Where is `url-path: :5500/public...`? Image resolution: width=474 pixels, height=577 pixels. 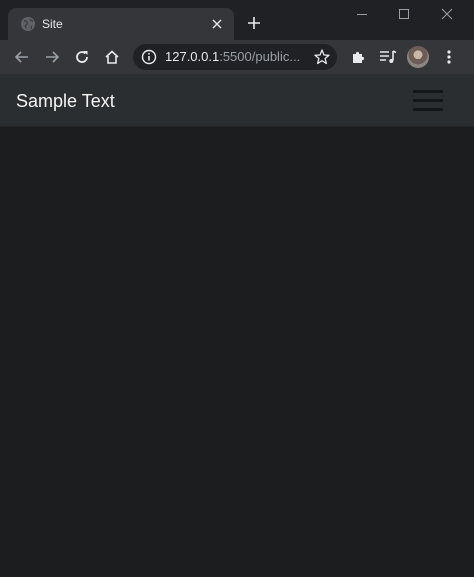
url-path: :5500/public... is located at coordinates (260, 56).